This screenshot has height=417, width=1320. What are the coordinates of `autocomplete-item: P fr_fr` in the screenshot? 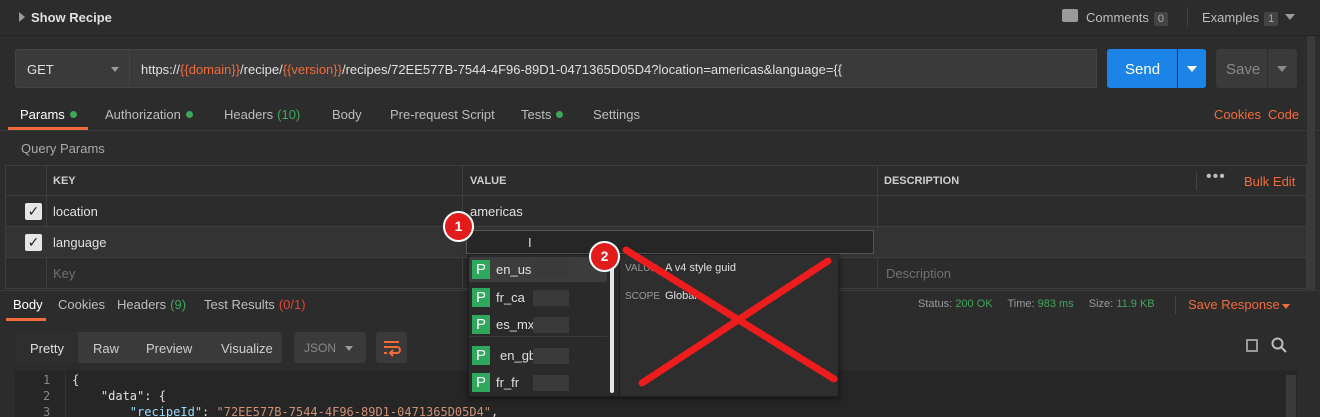 It's located at (538, 382).